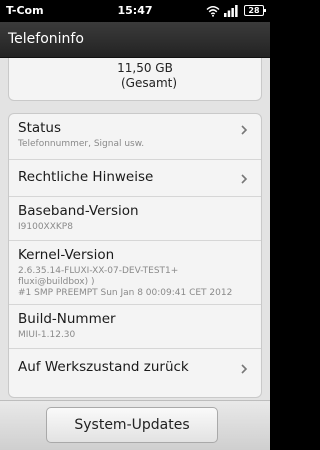  Describe the element at coordinates (81, 144) in the screenshot. I see `item-subtitle: Telefonnummer, Signal usw.` at that location.